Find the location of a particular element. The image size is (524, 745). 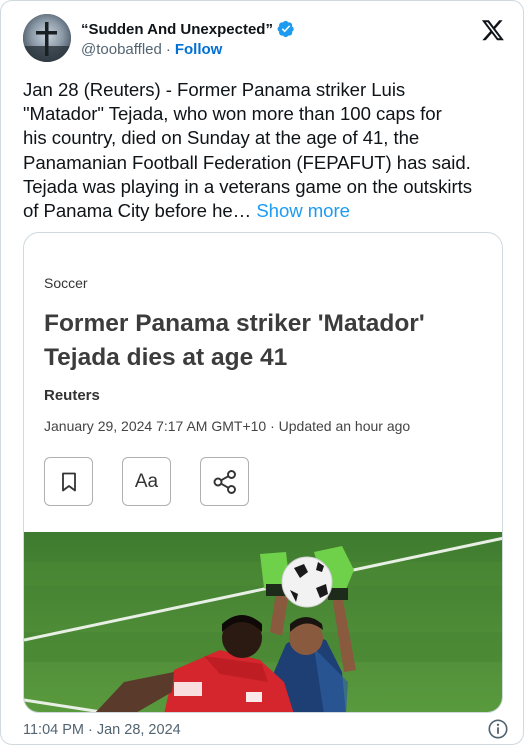

verified-badge-icon is located at coordinates (286, 29).